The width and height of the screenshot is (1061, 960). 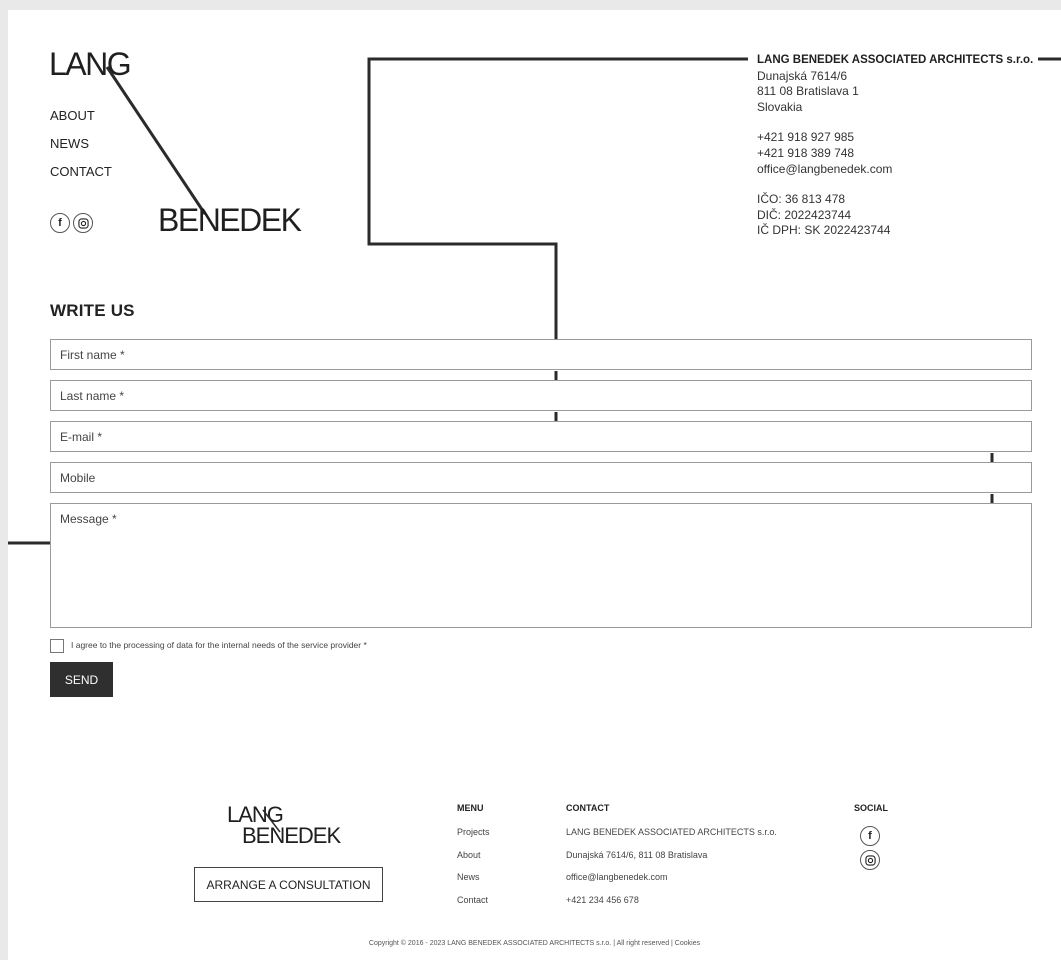 I want to click on footer-instagram-icon, so click(x=870, y=860).